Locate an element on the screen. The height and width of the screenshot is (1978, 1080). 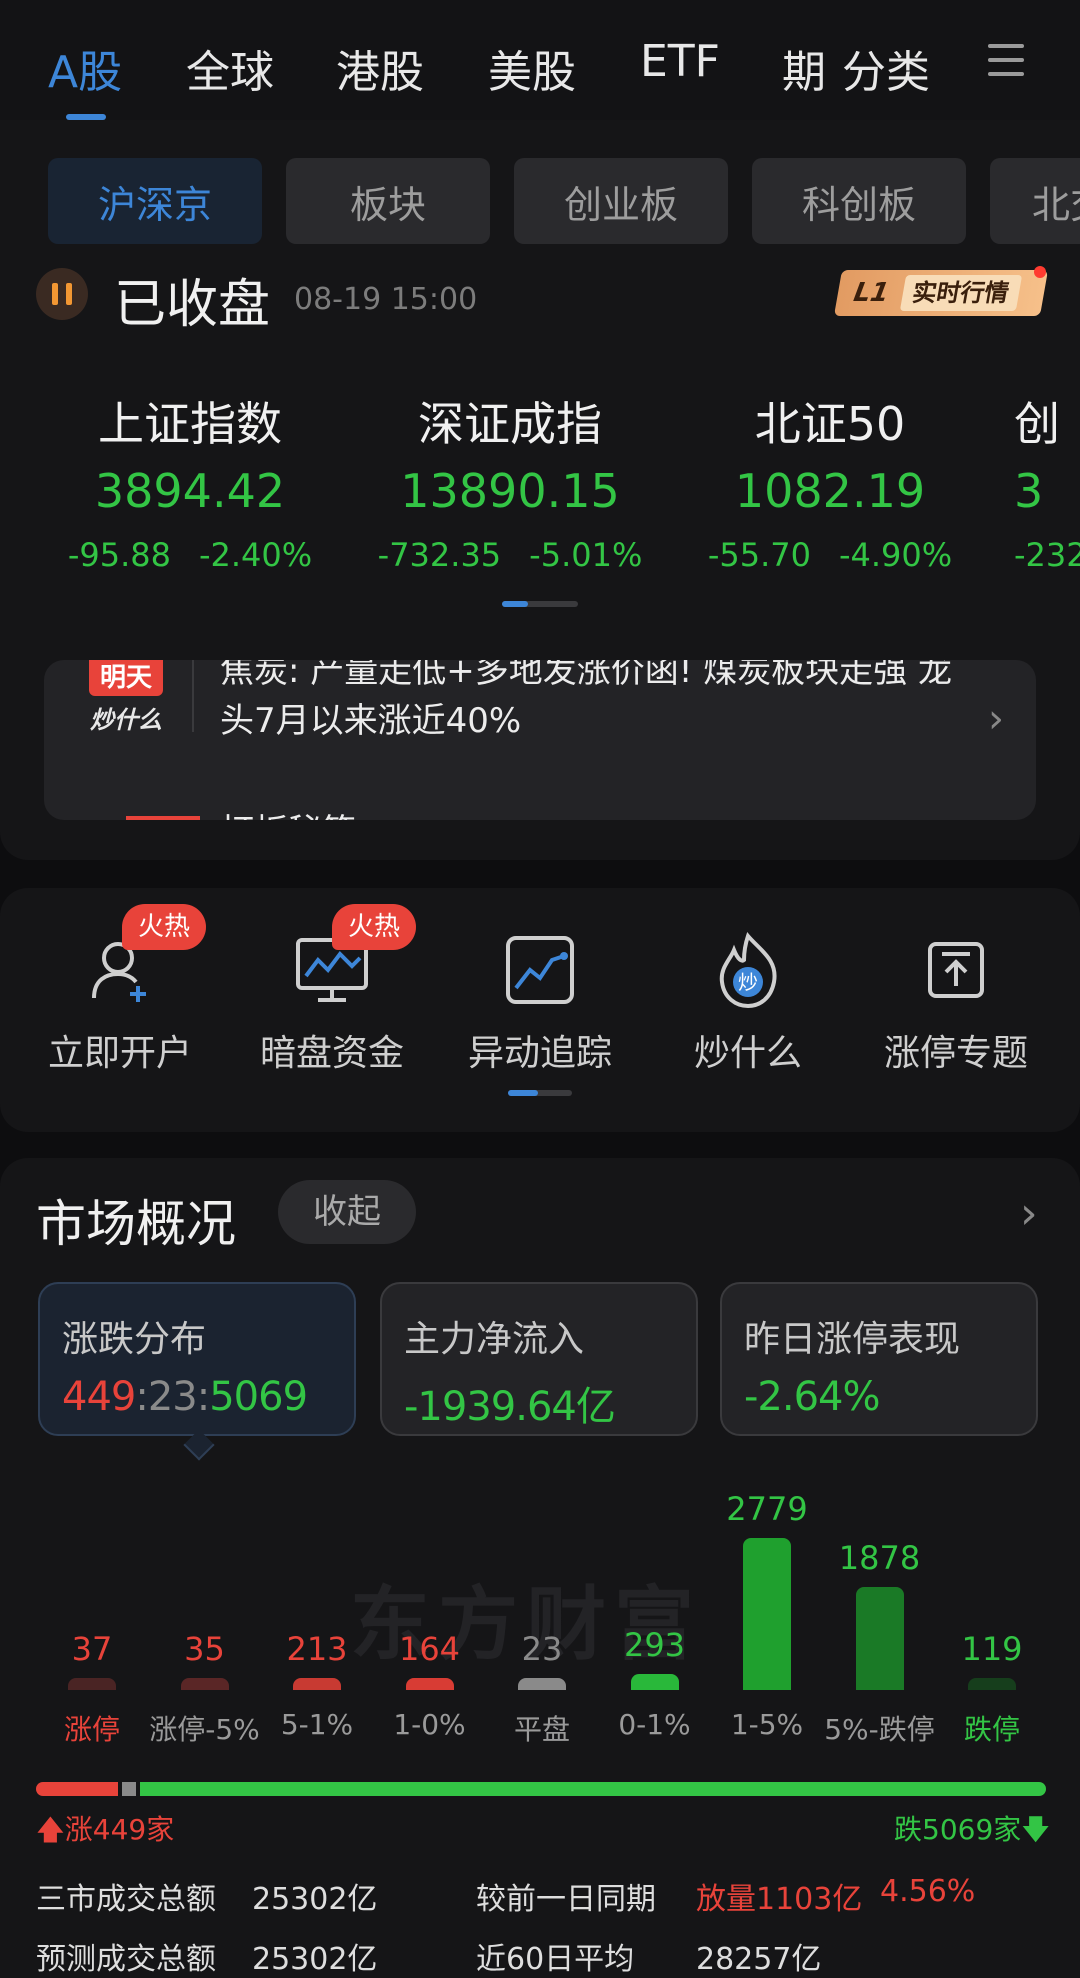
news-logo: 明天 炒什么 is located at coordinates (126, 697).